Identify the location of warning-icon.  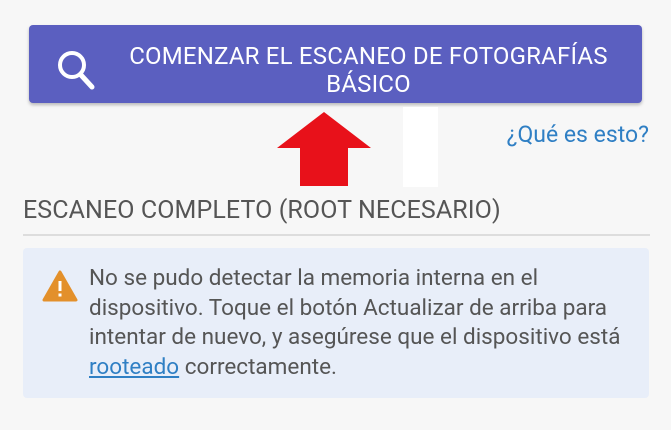
(60, 288).